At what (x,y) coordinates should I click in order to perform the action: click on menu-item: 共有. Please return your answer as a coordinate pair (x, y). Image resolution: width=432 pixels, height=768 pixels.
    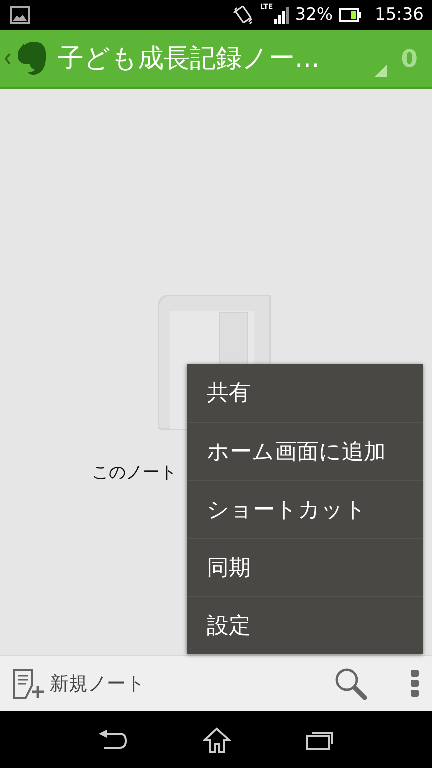
    Looking at the image, I should click on (305, 393).